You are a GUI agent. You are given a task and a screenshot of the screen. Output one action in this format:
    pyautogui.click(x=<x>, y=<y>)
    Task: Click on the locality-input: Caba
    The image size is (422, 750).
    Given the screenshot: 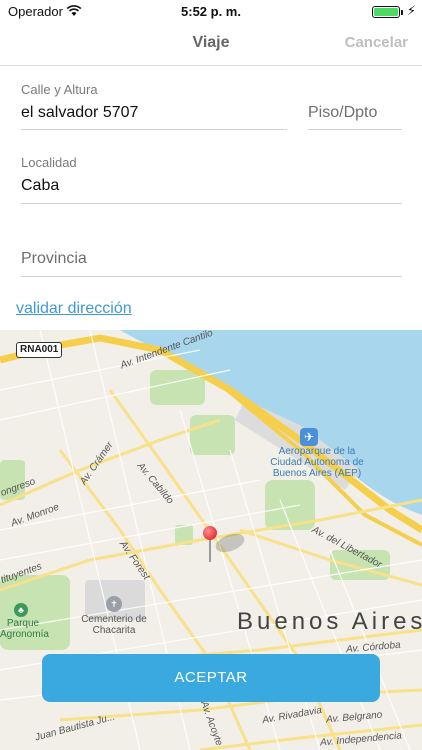 What is the action you would take?
    pyautogui.click(x=40, y=186)
    